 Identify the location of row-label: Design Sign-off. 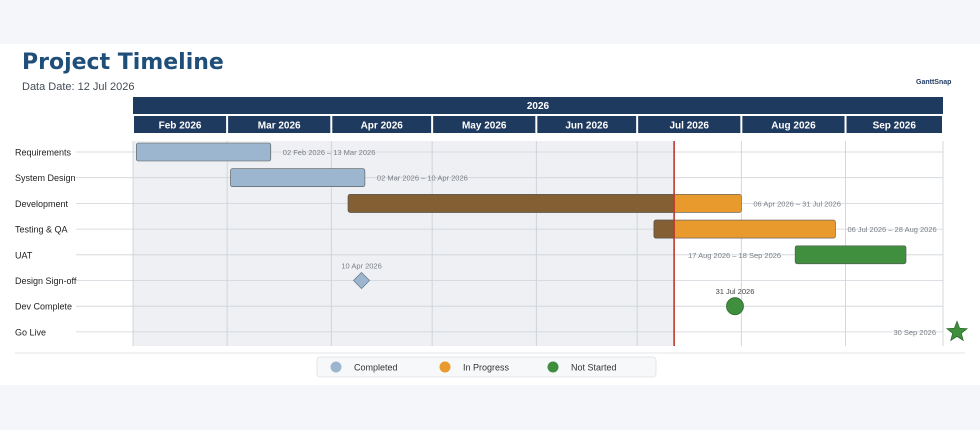
(46, 281).